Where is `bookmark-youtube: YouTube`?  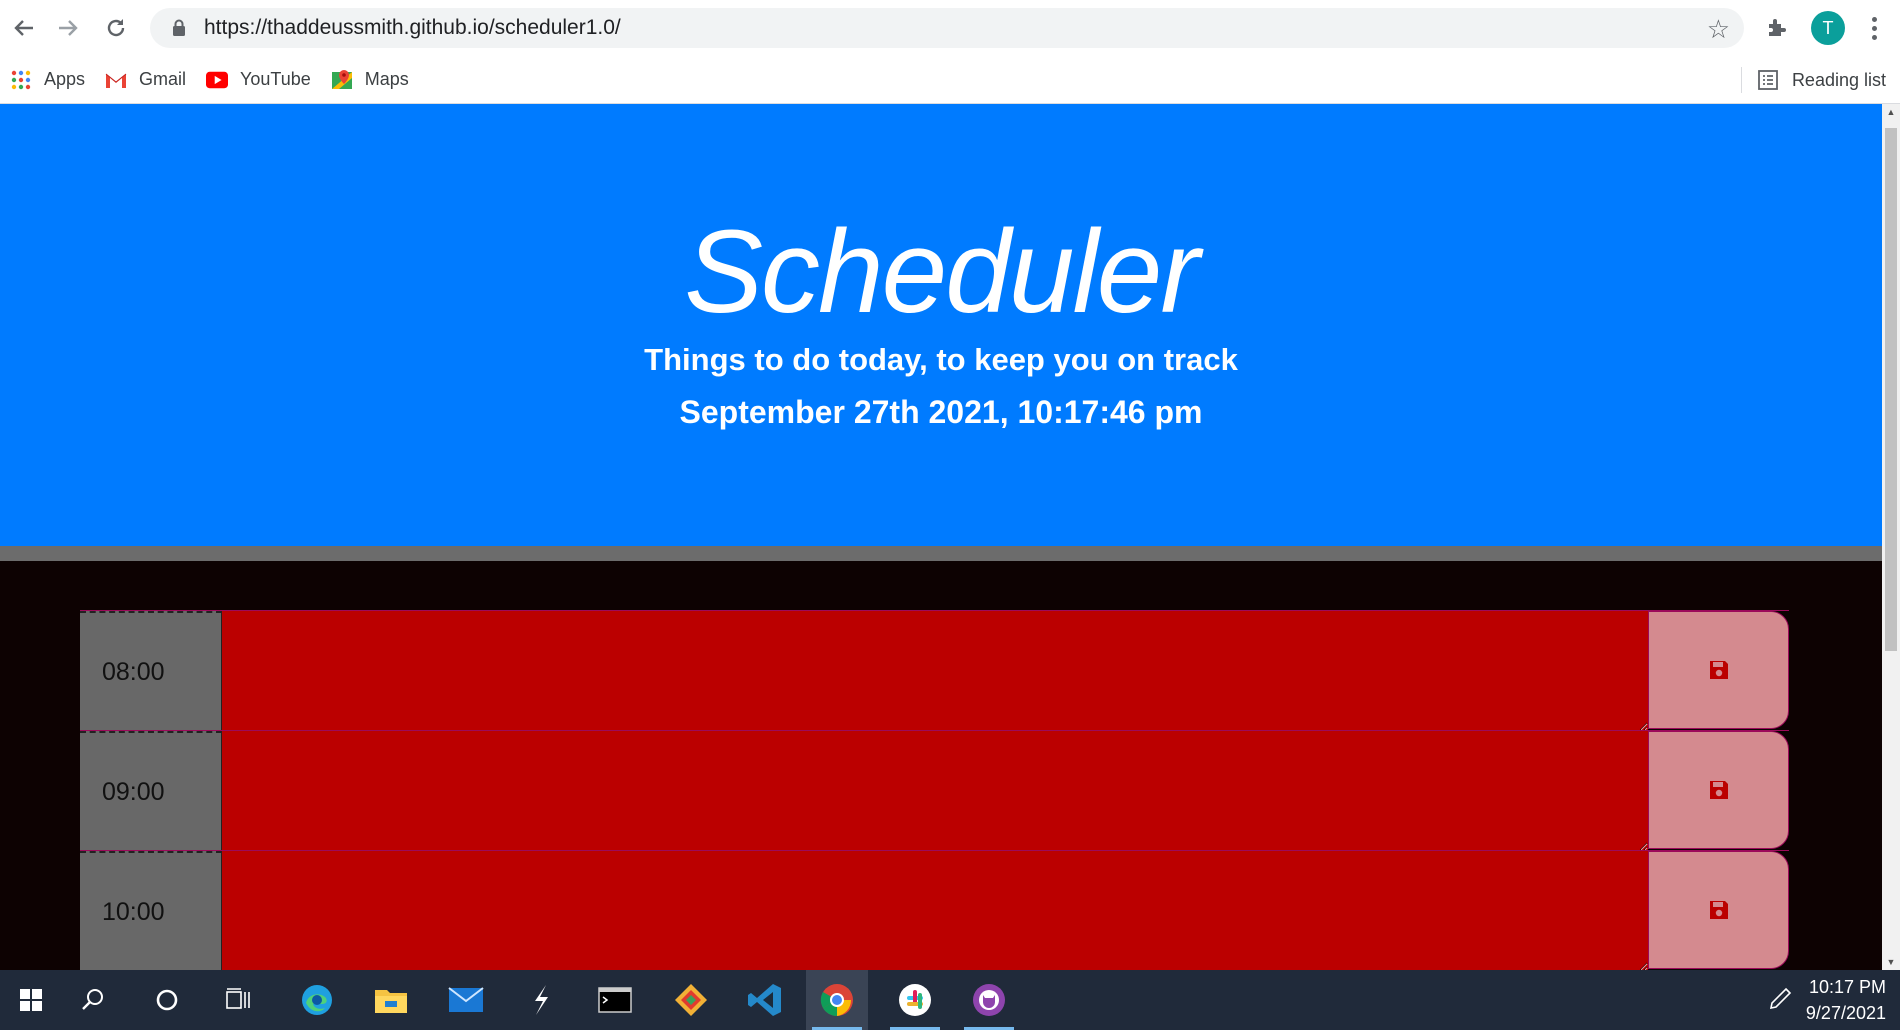 bookmark-youtube: YouTube is located at coordinates (258, 80).